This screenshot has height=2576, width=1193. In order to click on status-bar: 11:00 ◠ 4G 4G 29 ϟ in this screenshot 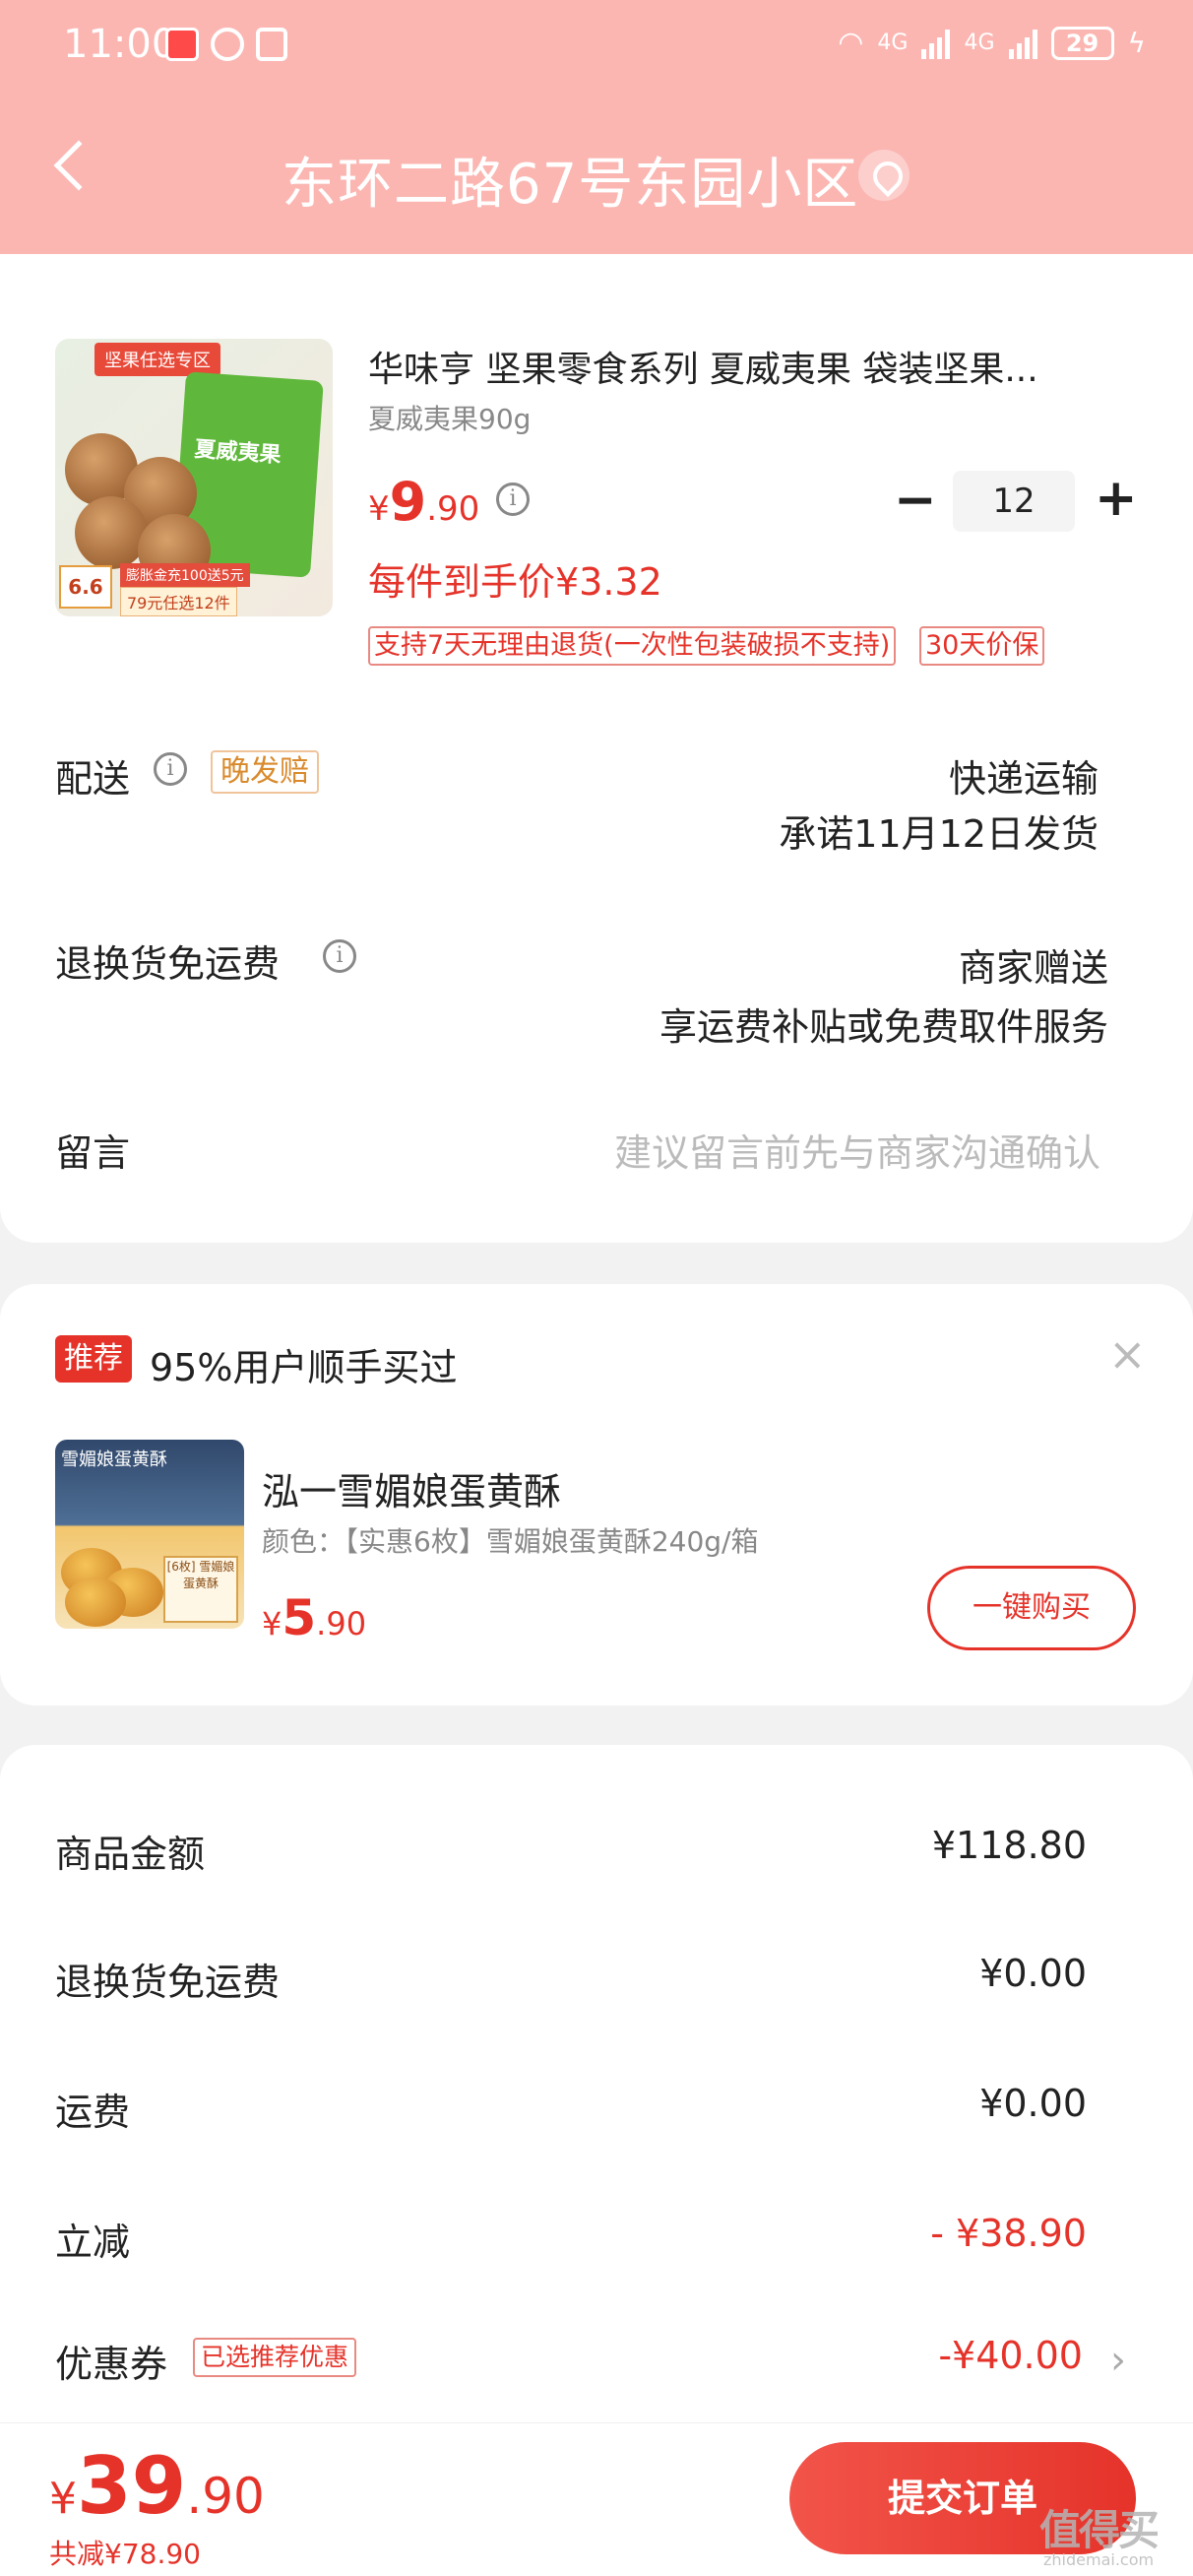, I will do `click(596, 47)`.